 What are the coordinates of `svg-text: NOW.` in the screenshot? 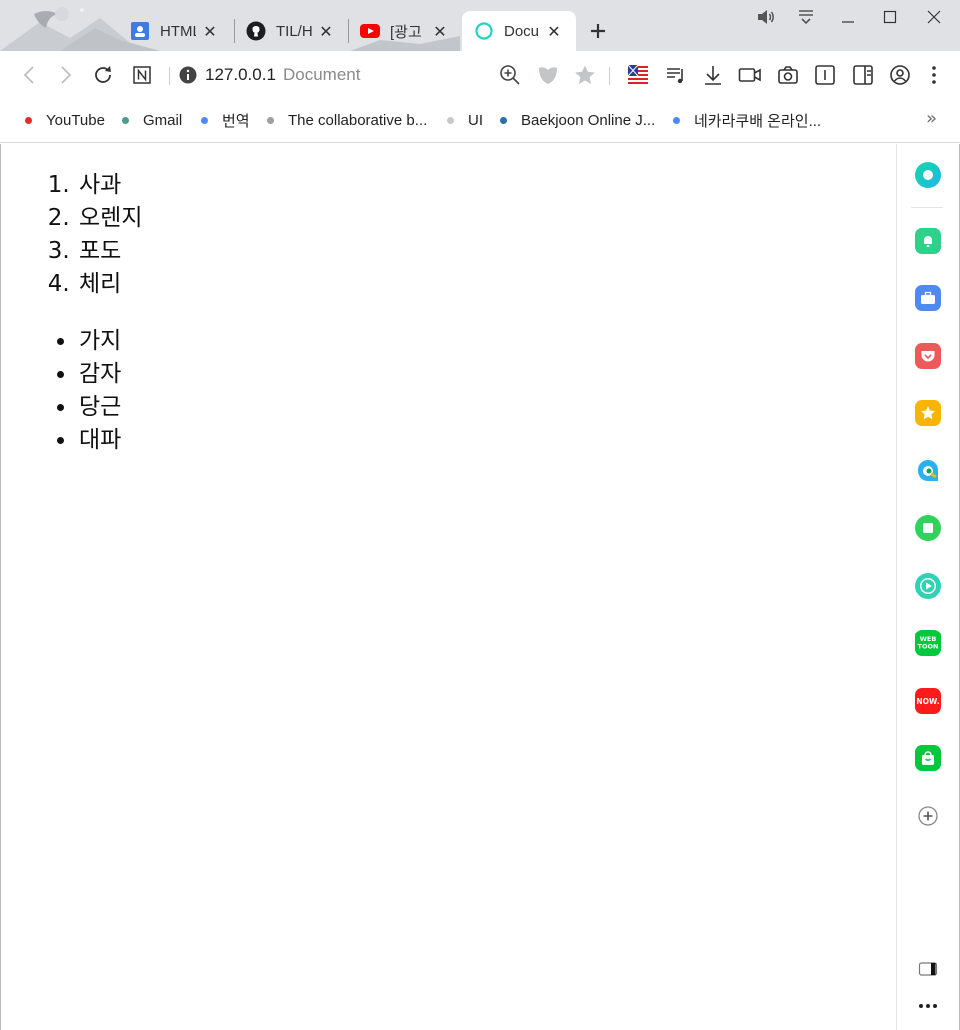 It's located at (927, 701).